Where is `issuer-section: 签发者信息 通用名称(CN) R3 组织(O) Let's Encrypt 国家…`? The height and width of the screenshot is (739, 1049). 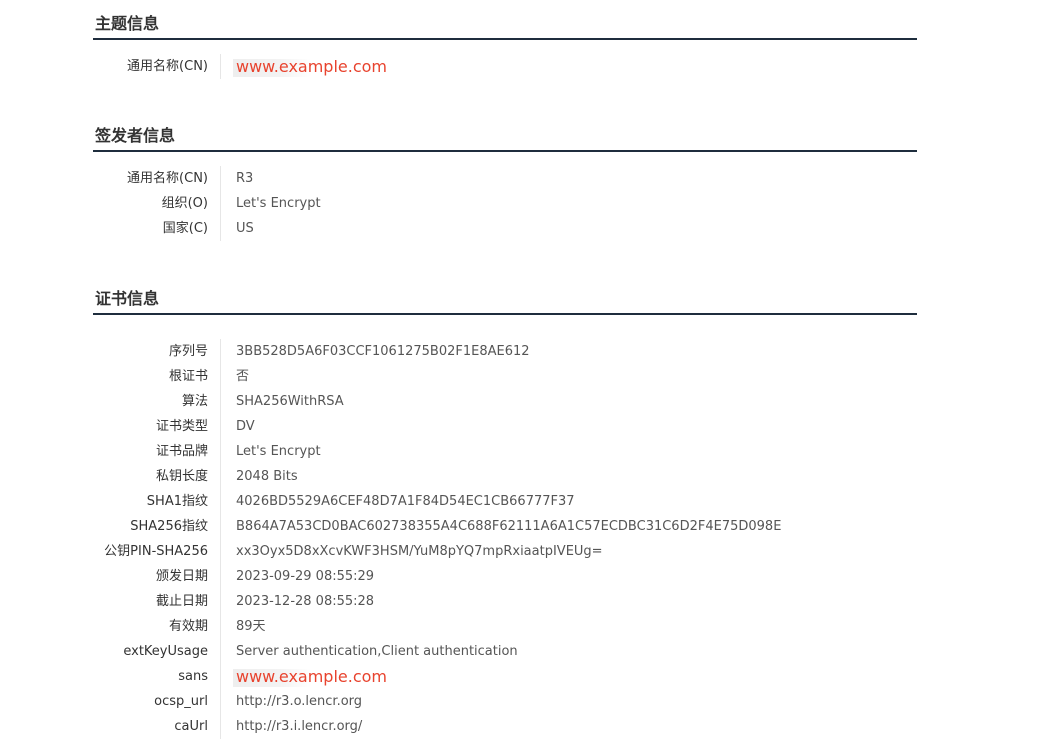
issuer-section: 签发者信息 通用名称(CN) R3 组织(O) Let's Encrypt 国家… is located at coordinates (505, 181).